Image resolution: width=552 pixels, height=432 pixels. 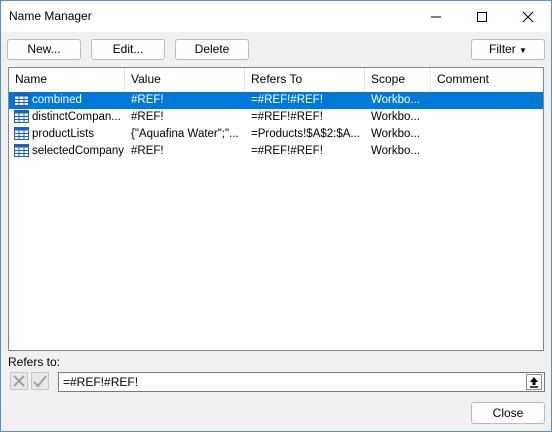 I want to click on close-button: Close, so click(x=508, y=413).